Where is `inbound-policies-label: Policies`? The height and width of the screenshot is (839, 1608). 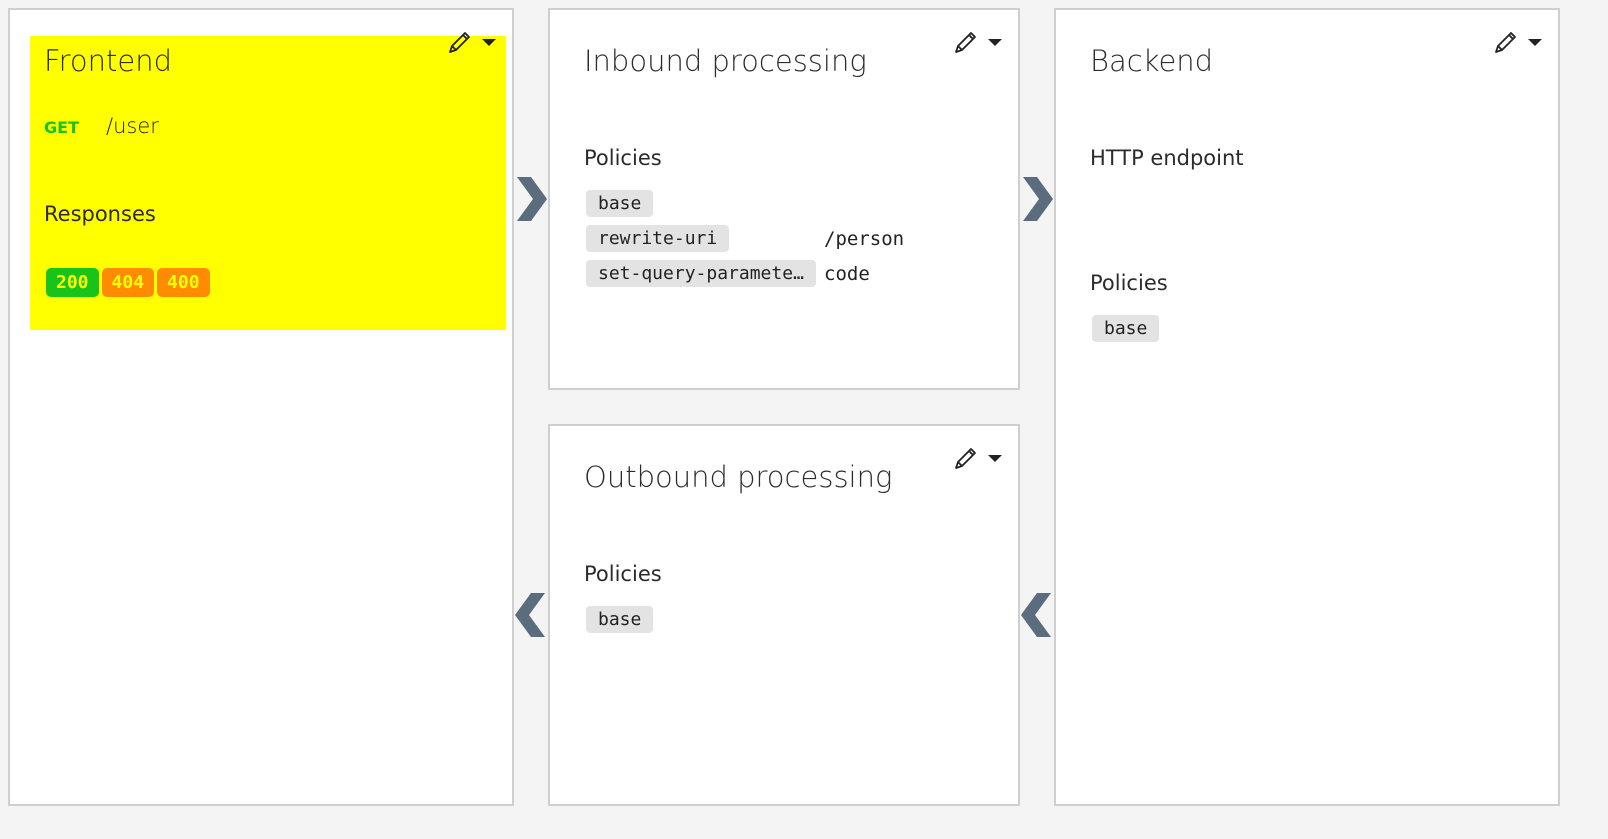 inbound-policies-label: Policies is located at coordinates (623, 158).